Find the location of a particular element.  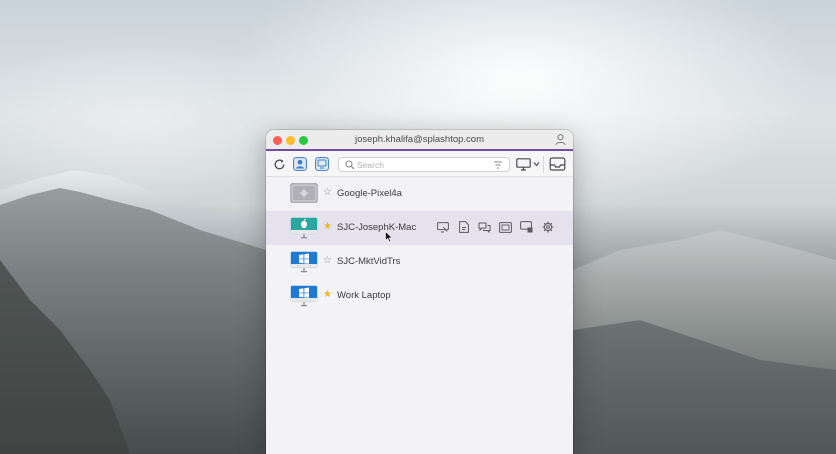

computer-name: Google-Pixel4a is located at coordinates (369, 193).